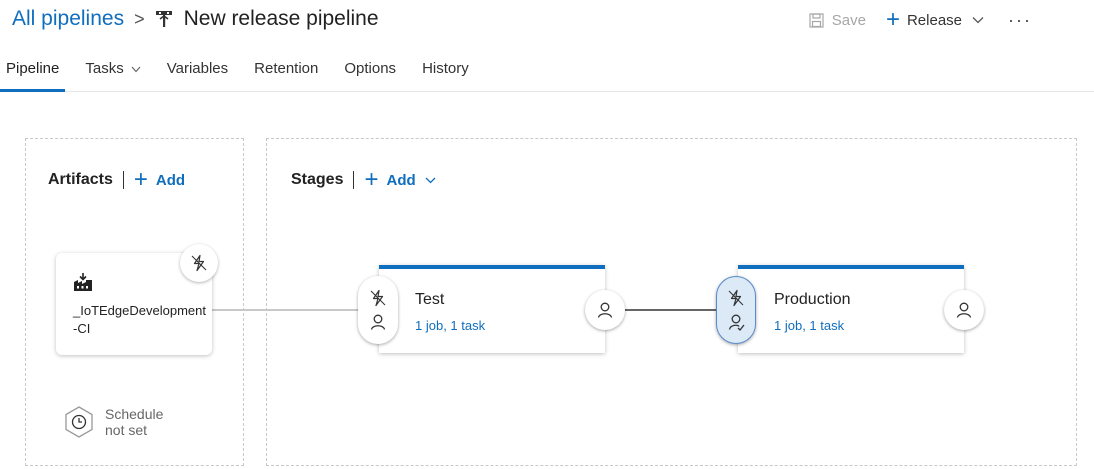  What do you see at coordinates (736, 322) in the screenshot?
I see `user-approval-icon` at bounding box center [736, 322].